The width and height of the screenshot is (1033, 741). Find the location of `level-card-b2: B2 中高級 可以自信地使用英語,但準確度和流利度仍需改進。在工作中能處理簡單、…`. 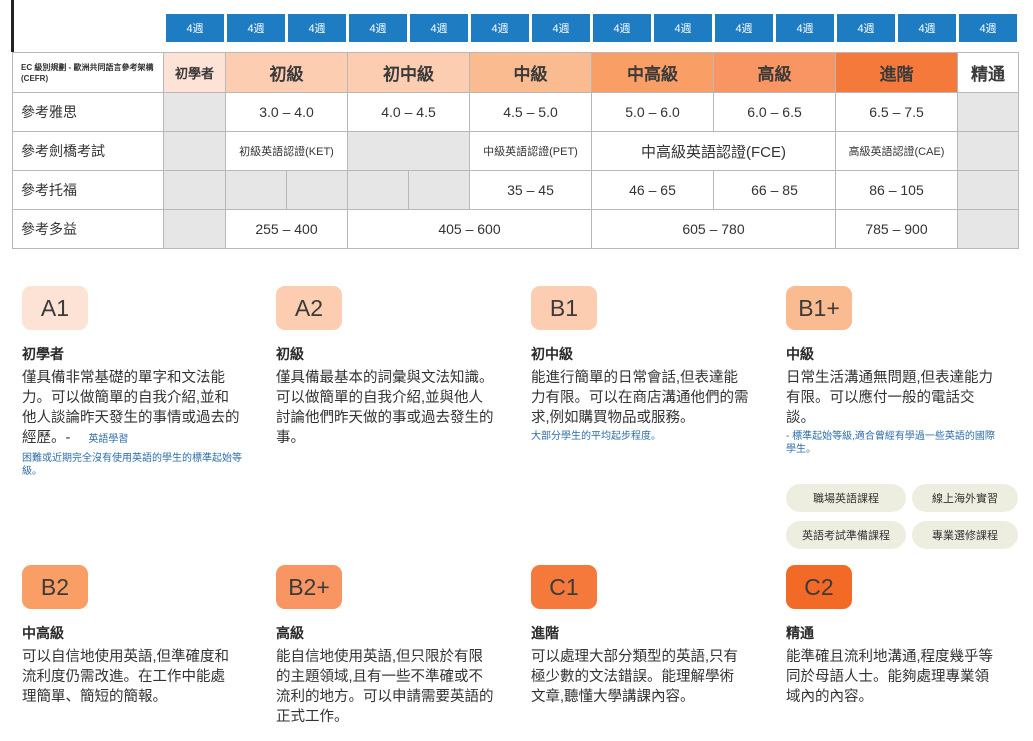

level-card-b2: B2 中高級 可以自信地使用英語,但準確度和流利度仍需改進。在工作中能處理簡單、… is located at coordinates (142, 636).